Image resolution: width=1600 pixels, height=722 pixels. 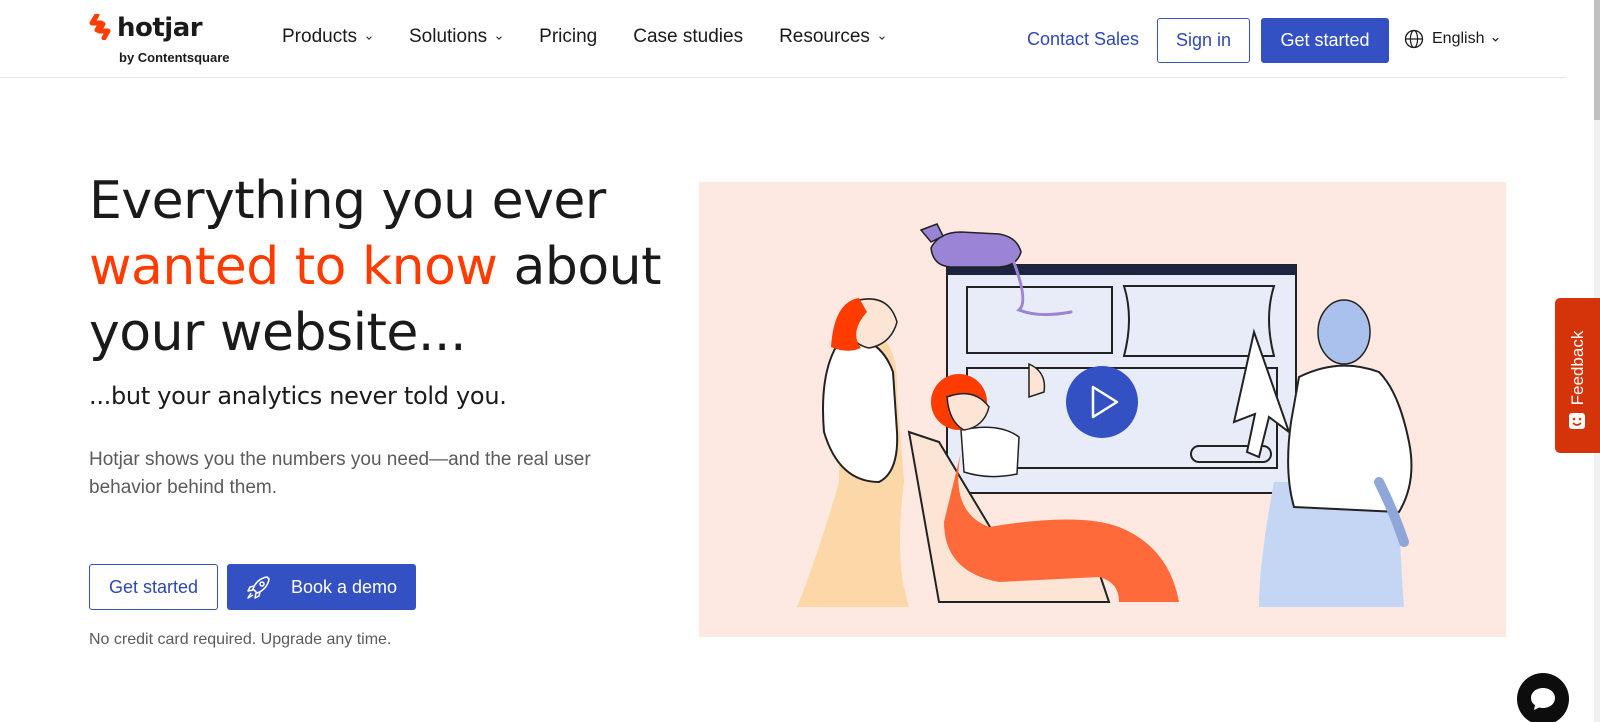 I want to click on nav-case-studies-label: Case studies, so click(x=688, y=36).